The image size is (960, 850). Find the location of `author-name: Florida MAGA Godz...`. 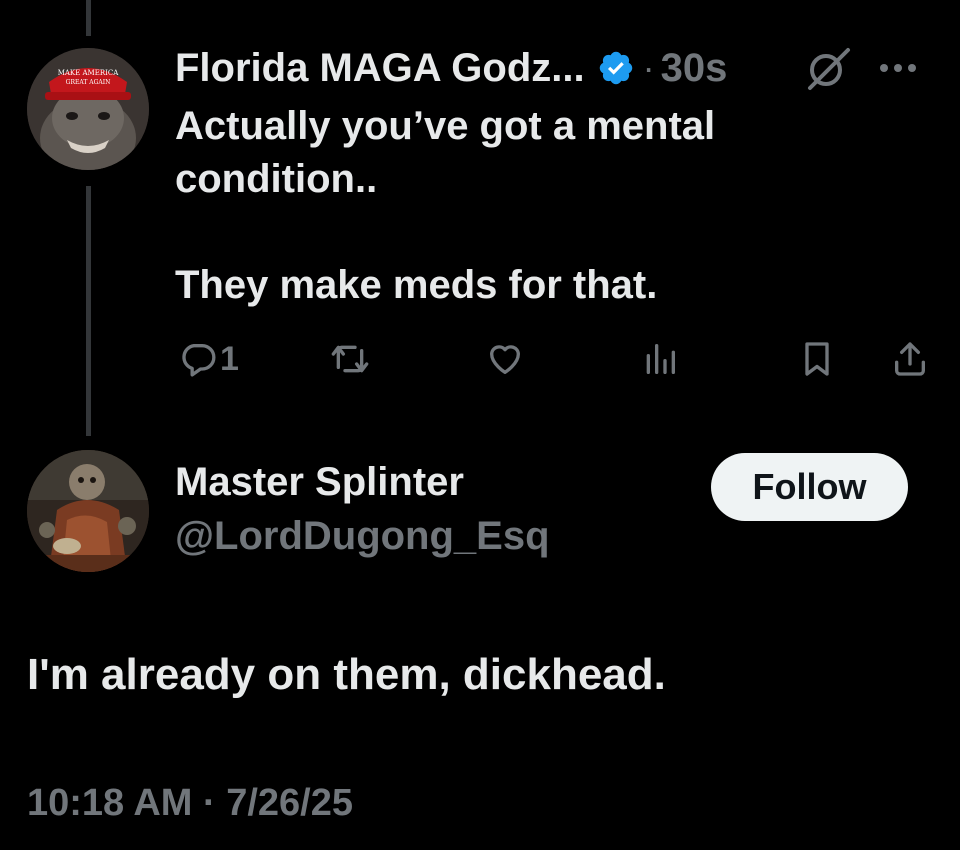

author-name: Florida MAGA Godz... is located at coordinates (380, 68).